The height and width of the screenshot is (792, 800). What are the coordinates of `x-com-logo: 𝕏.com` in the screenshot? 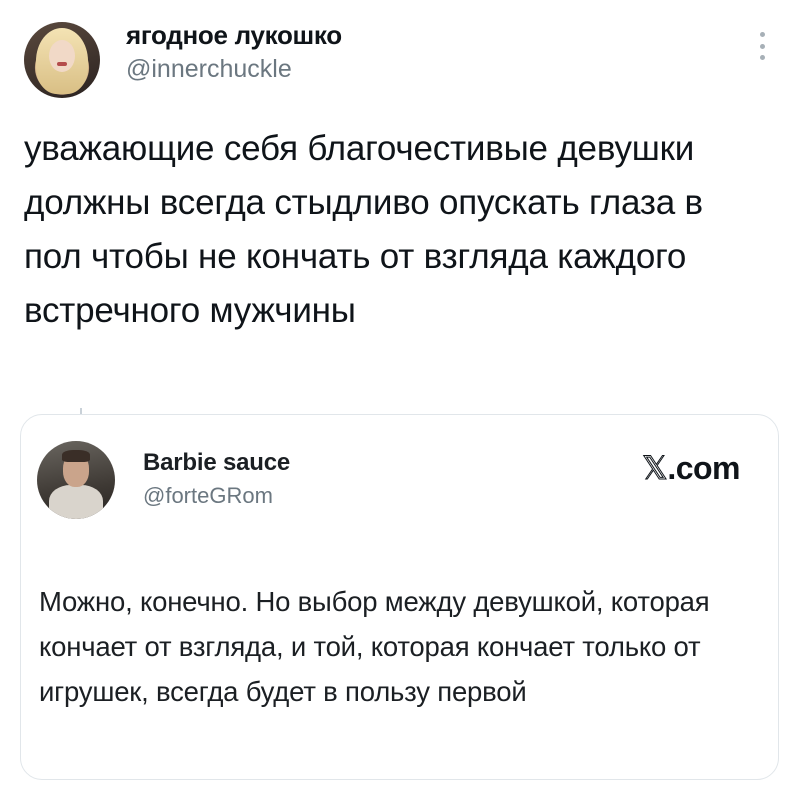 It's located at (691, 468).